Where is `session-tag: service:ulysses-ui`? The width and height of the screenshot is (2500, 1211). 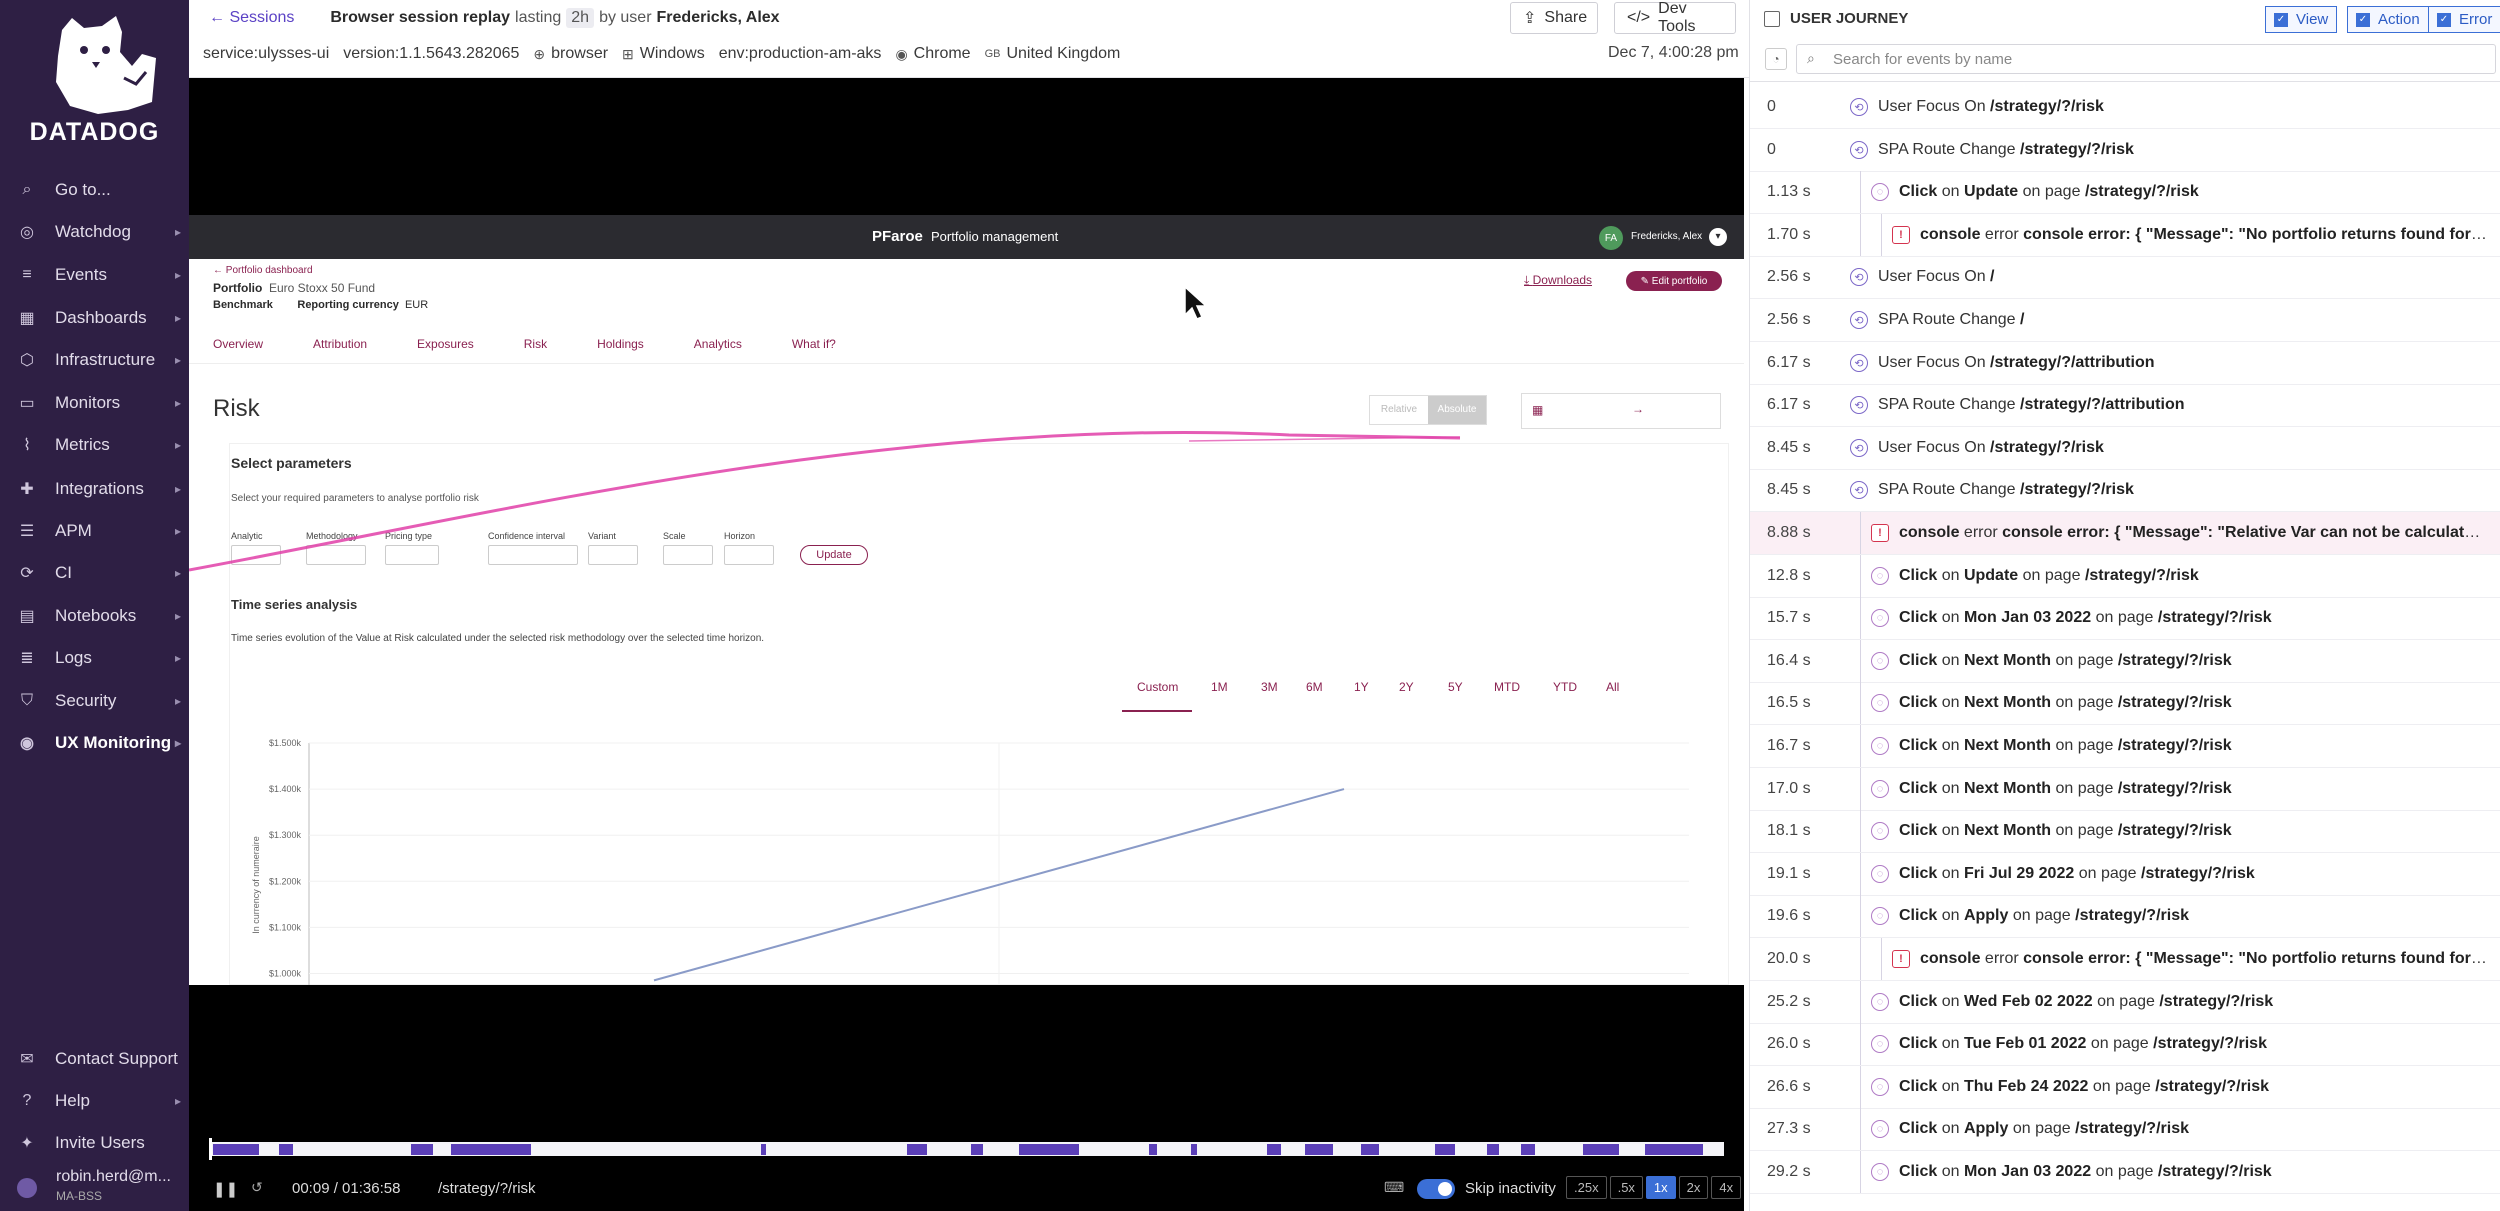 session-tag: service:ulysses-ui is located at coordinates (266, 54).